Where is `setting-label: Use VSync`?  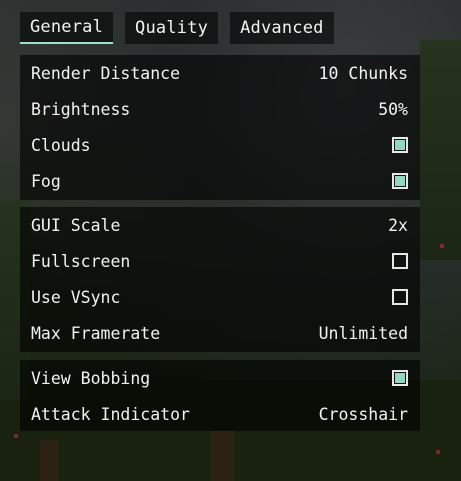
setting-label: Use VSync is located at coordinates (76, 297).